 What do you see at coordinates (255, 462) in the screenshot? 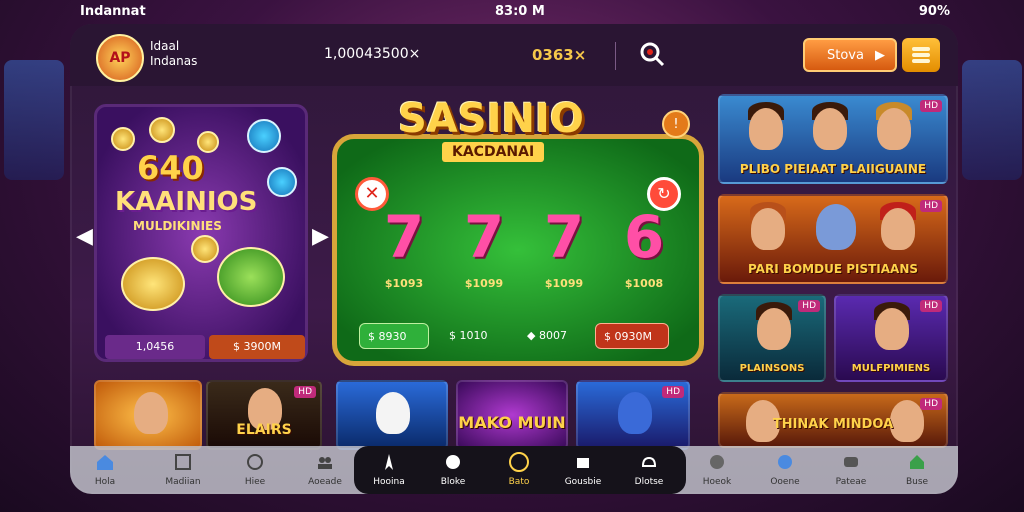
I see `globe-icon` at bounding box center [255, 462].